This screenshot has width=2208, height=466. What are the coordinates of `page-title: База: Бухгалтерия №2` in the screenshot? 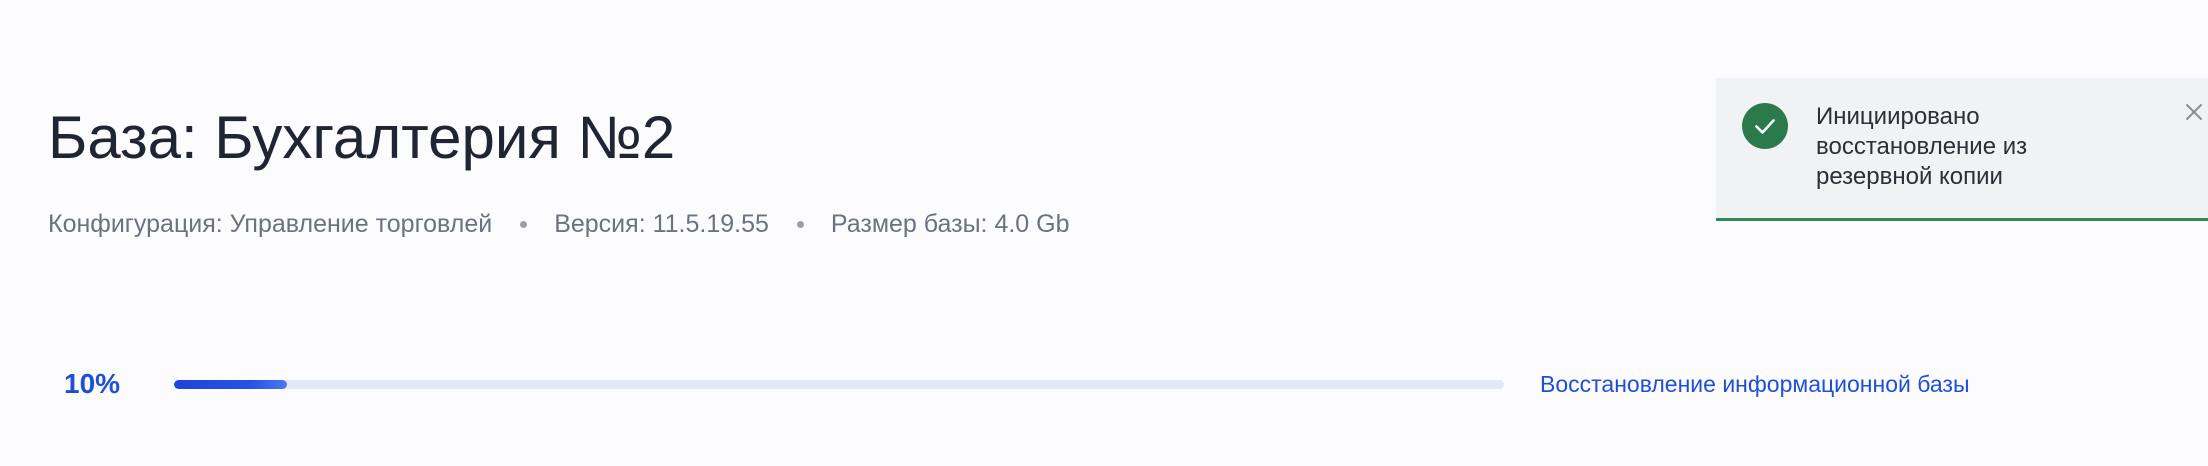 It's located at (362, 137).